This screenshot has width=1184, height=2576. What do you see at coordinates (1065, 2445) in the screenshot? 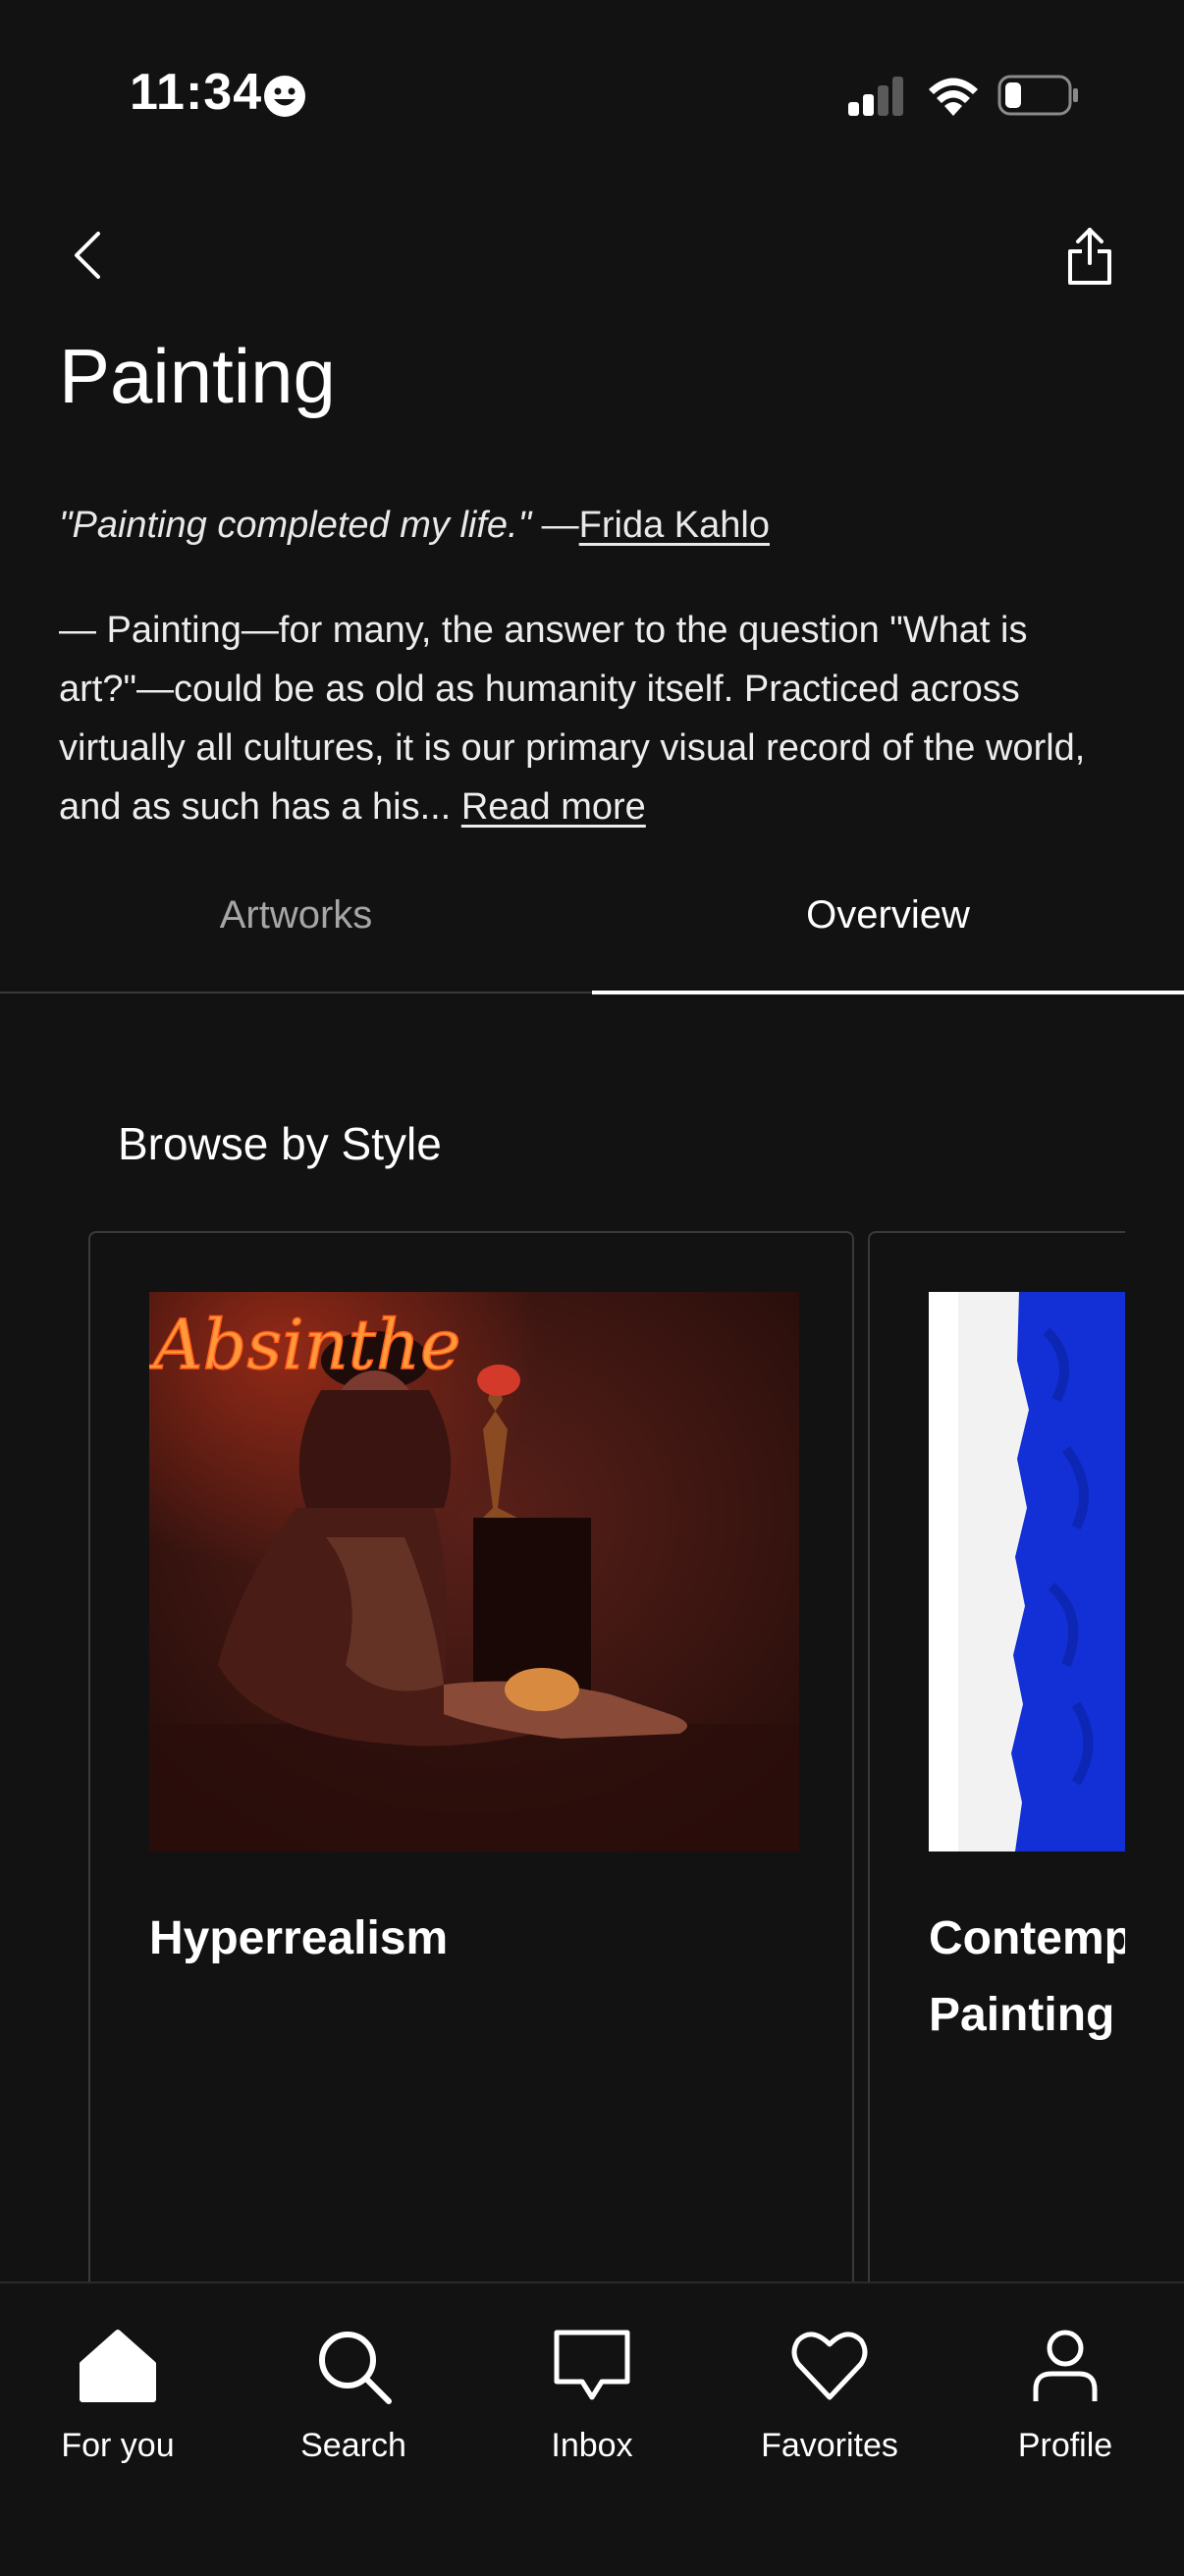
I see `nav-label-profile: Profile` at bounding box center [1065, 2445].